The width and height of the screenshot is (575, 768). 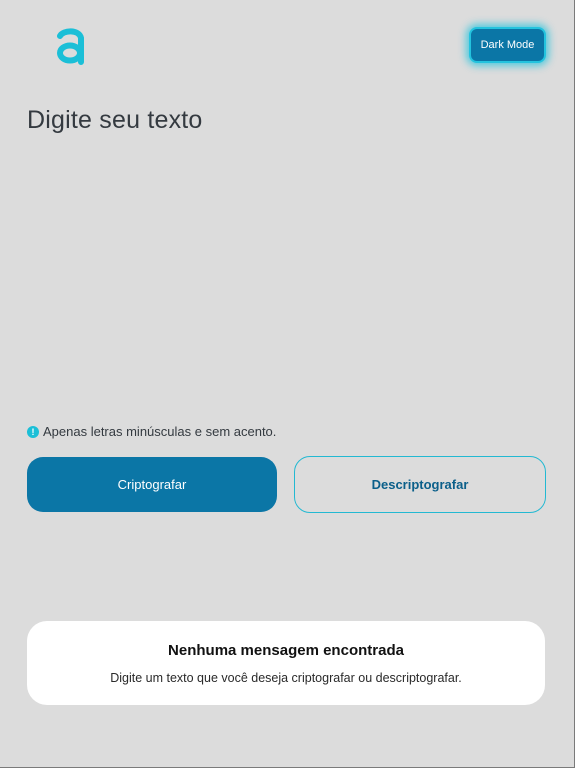 What do you see at coordinates (152, 484) in the screenshot?
I see `encrypt-button: Criptografar` at bounding box center [152, 484].